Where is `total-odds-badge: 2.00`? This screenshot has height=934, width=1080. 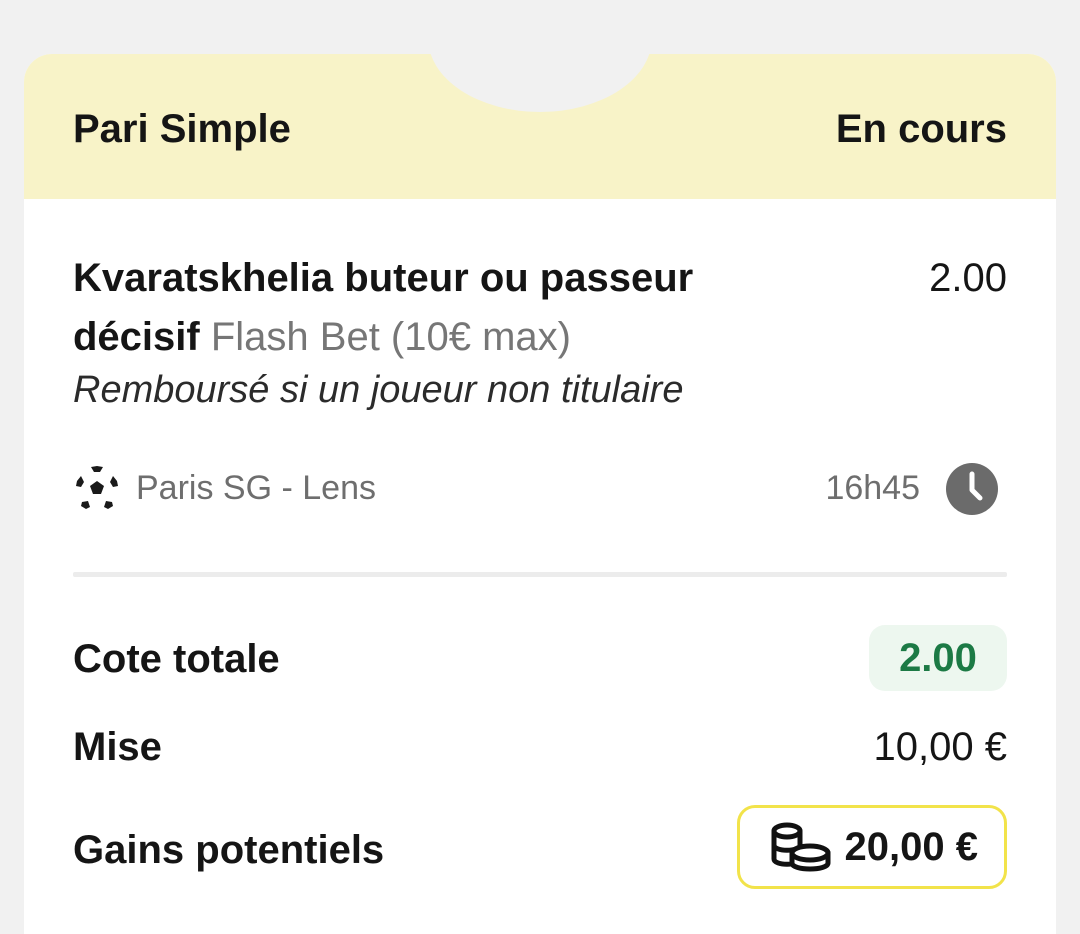 total-odds-badge: 2.00 is located at coordinates (938, 658).